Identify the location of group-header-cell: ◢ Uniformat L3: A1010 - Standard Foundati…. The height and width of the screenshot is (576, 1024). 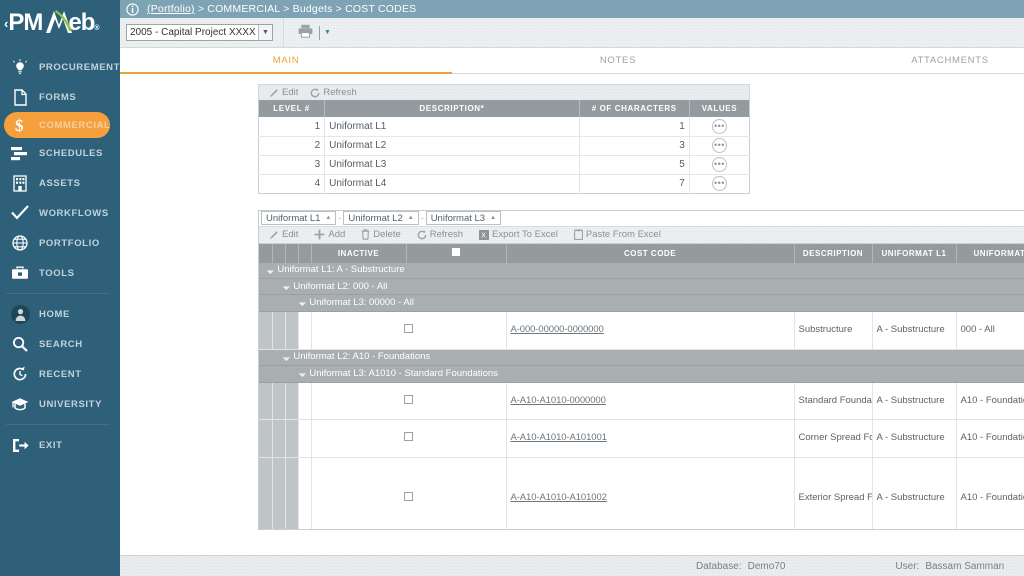
(641, 374).